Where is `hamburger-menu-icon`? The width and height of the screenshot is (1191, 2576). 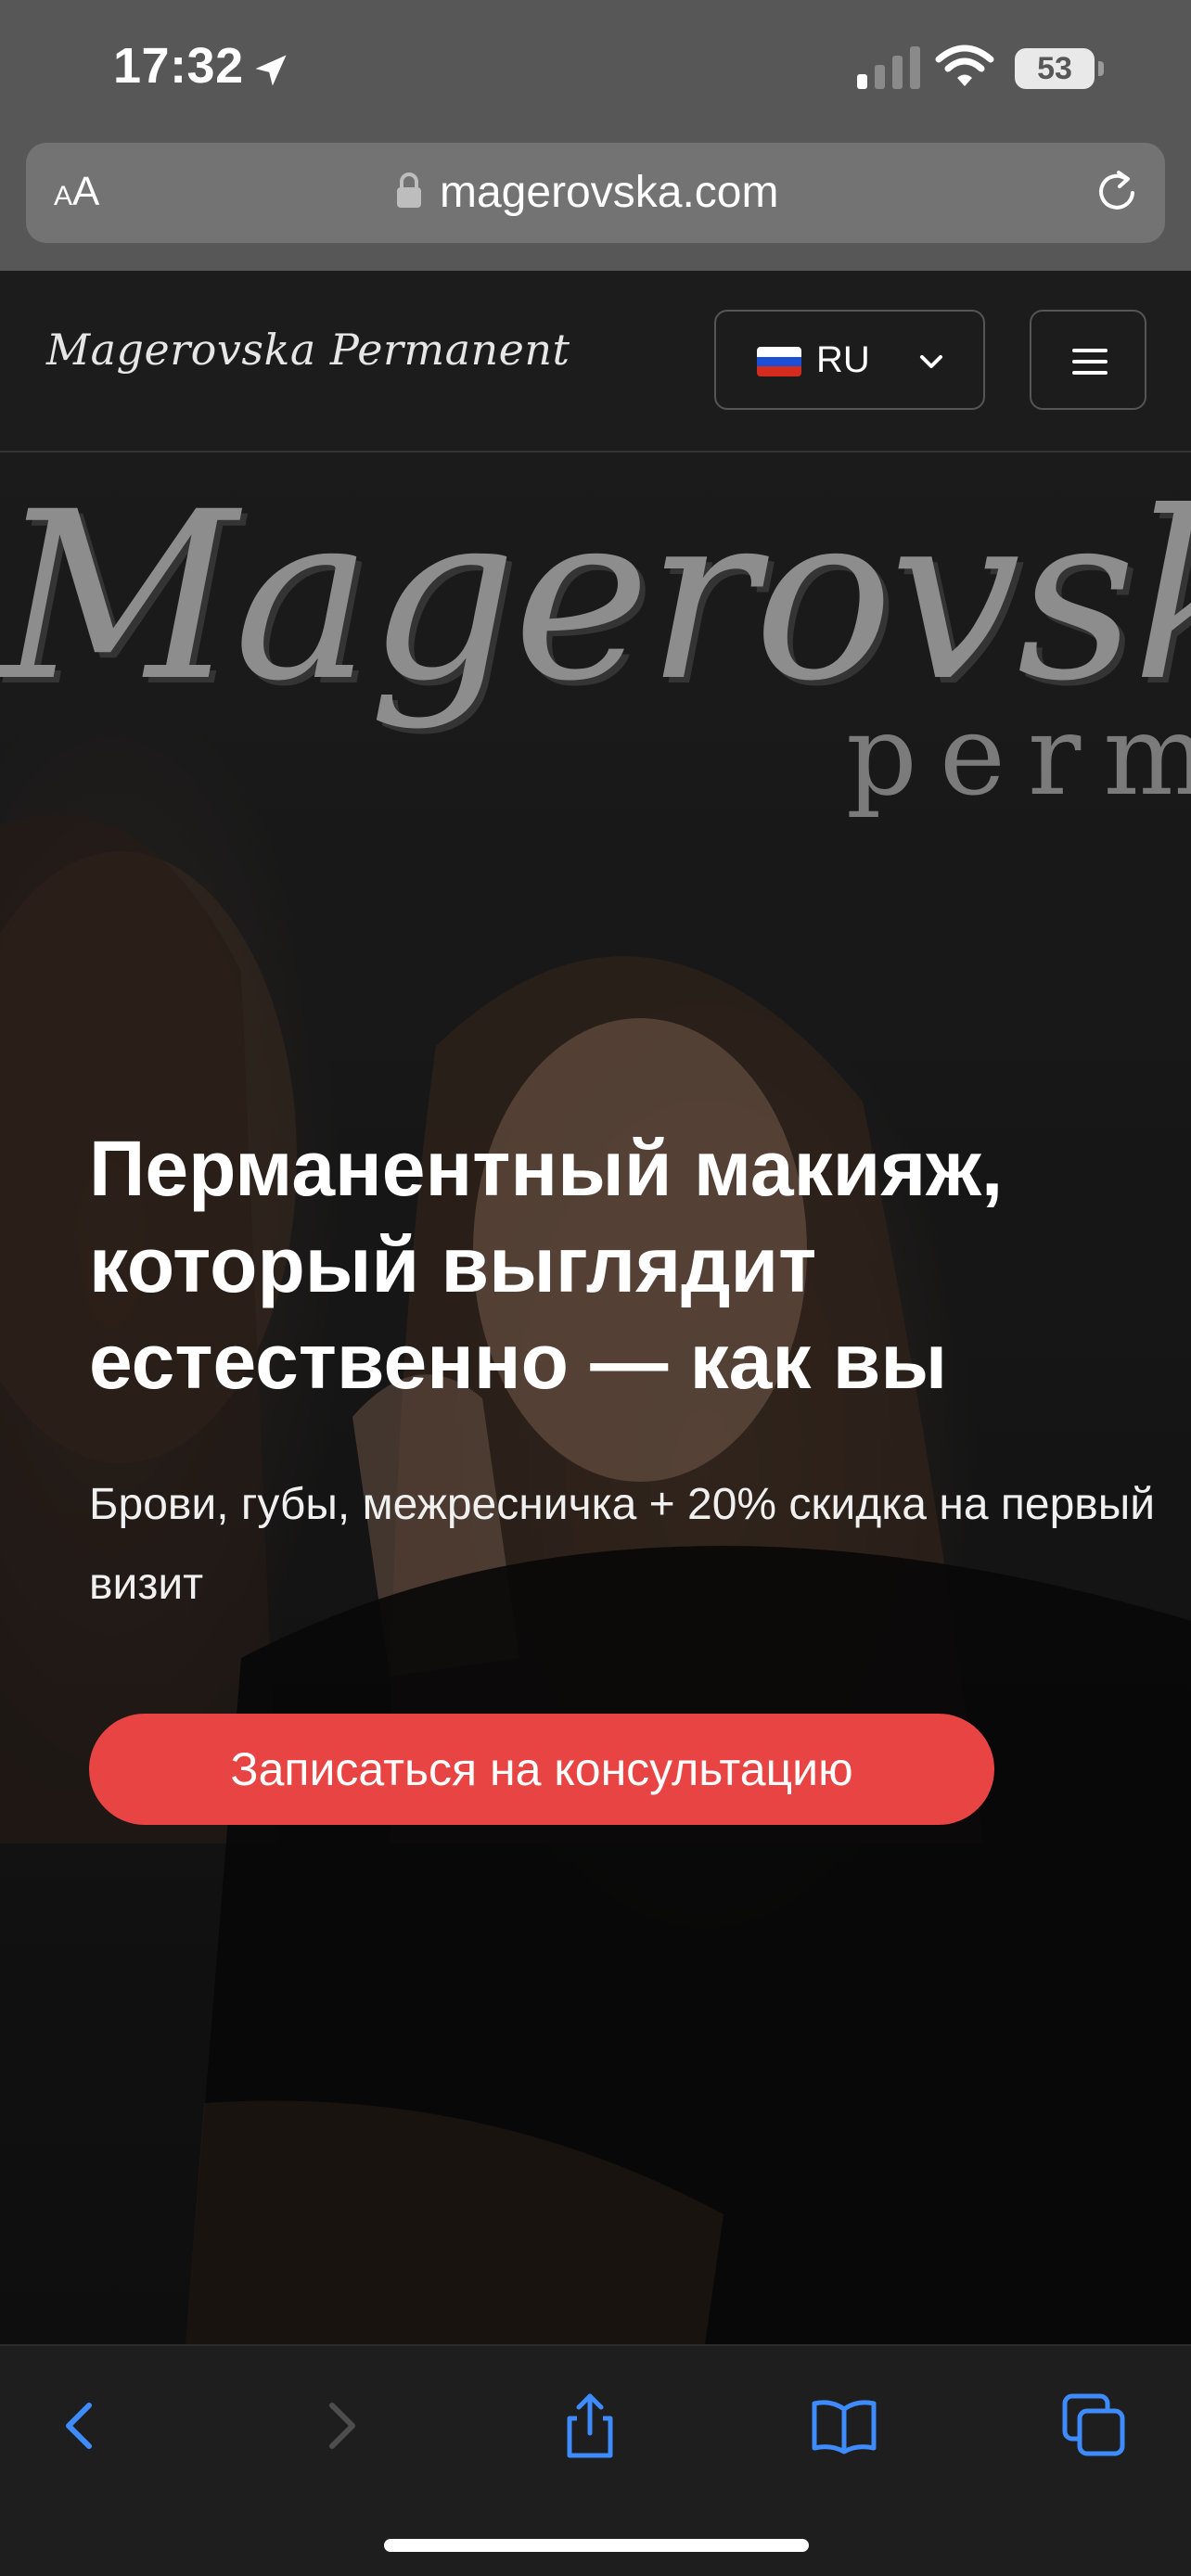
hamburger-menu-icon is located at coordinates (1090, 362).